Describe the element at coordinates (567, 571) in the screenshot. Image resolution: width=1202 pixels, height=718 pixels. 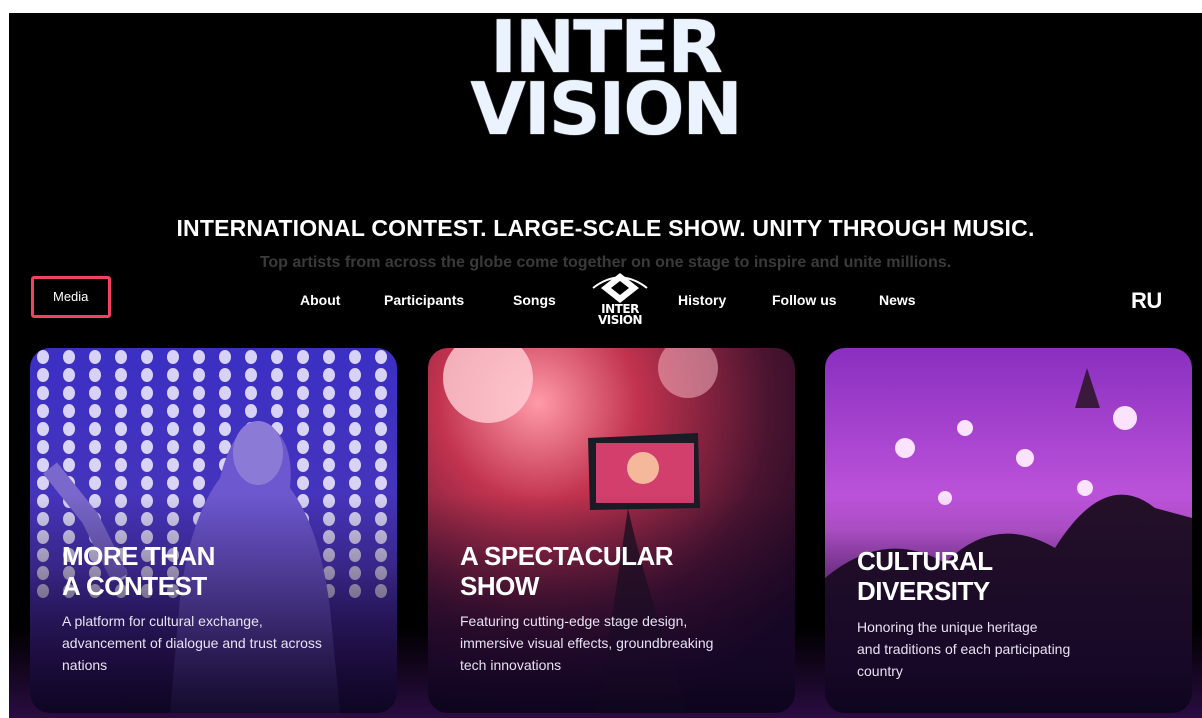
I see `card-title: A SPECTACULAR SHOW` at that location.